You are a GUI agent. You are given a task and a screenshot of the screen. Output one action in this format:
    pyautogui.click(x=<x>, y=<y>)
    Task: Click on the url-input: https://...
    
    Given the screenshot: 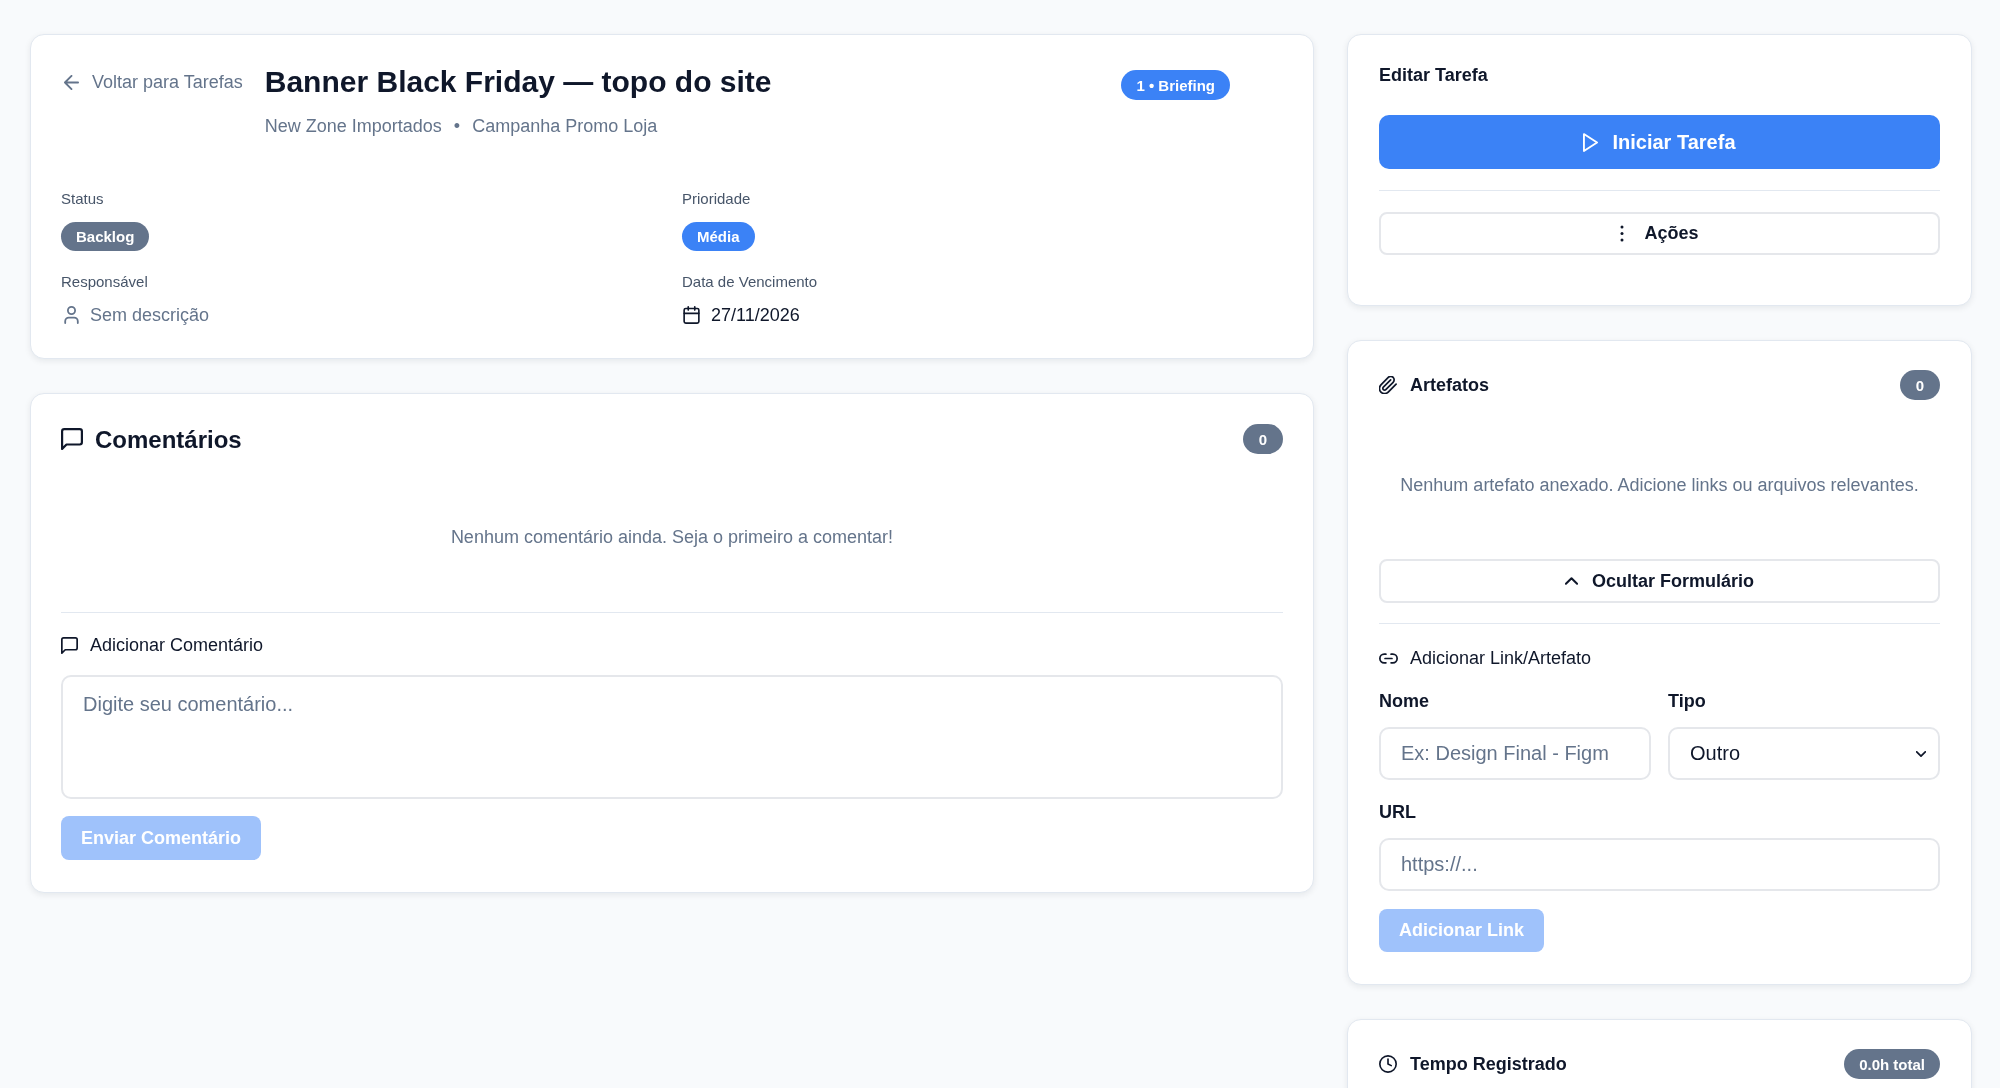 What is the action you would take?
    pyautogui.click(x=1659, y=864)
    